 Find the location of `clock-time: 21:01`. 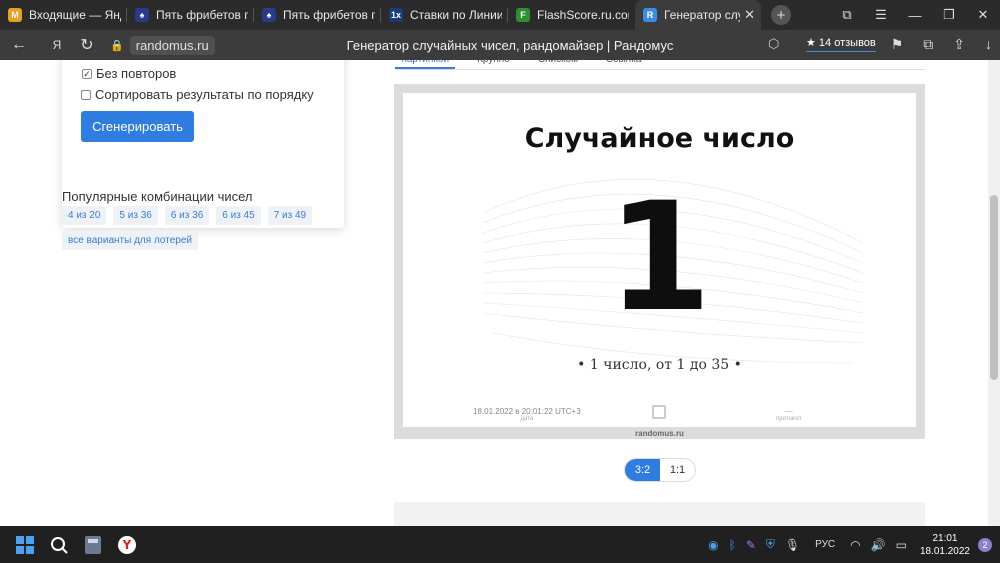

clock-time: 21:01 is located at coordinates (945, 538).